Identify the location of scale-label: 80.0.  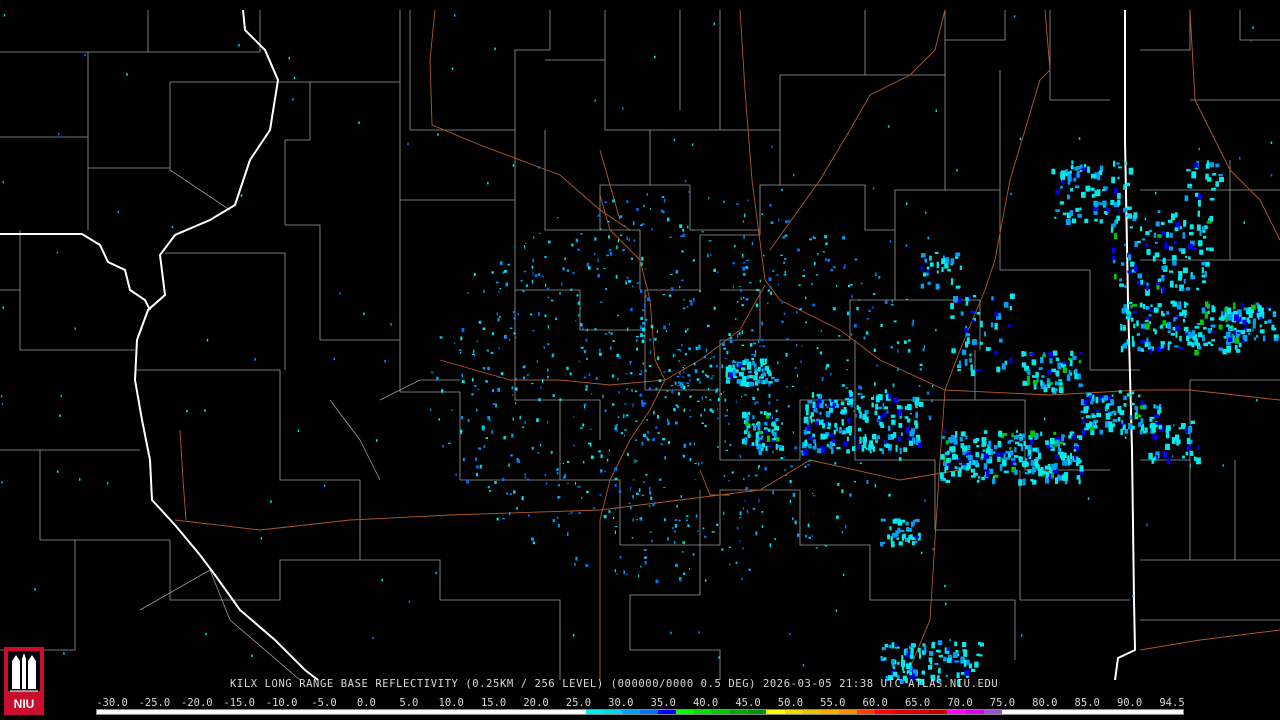
(1045, 703).